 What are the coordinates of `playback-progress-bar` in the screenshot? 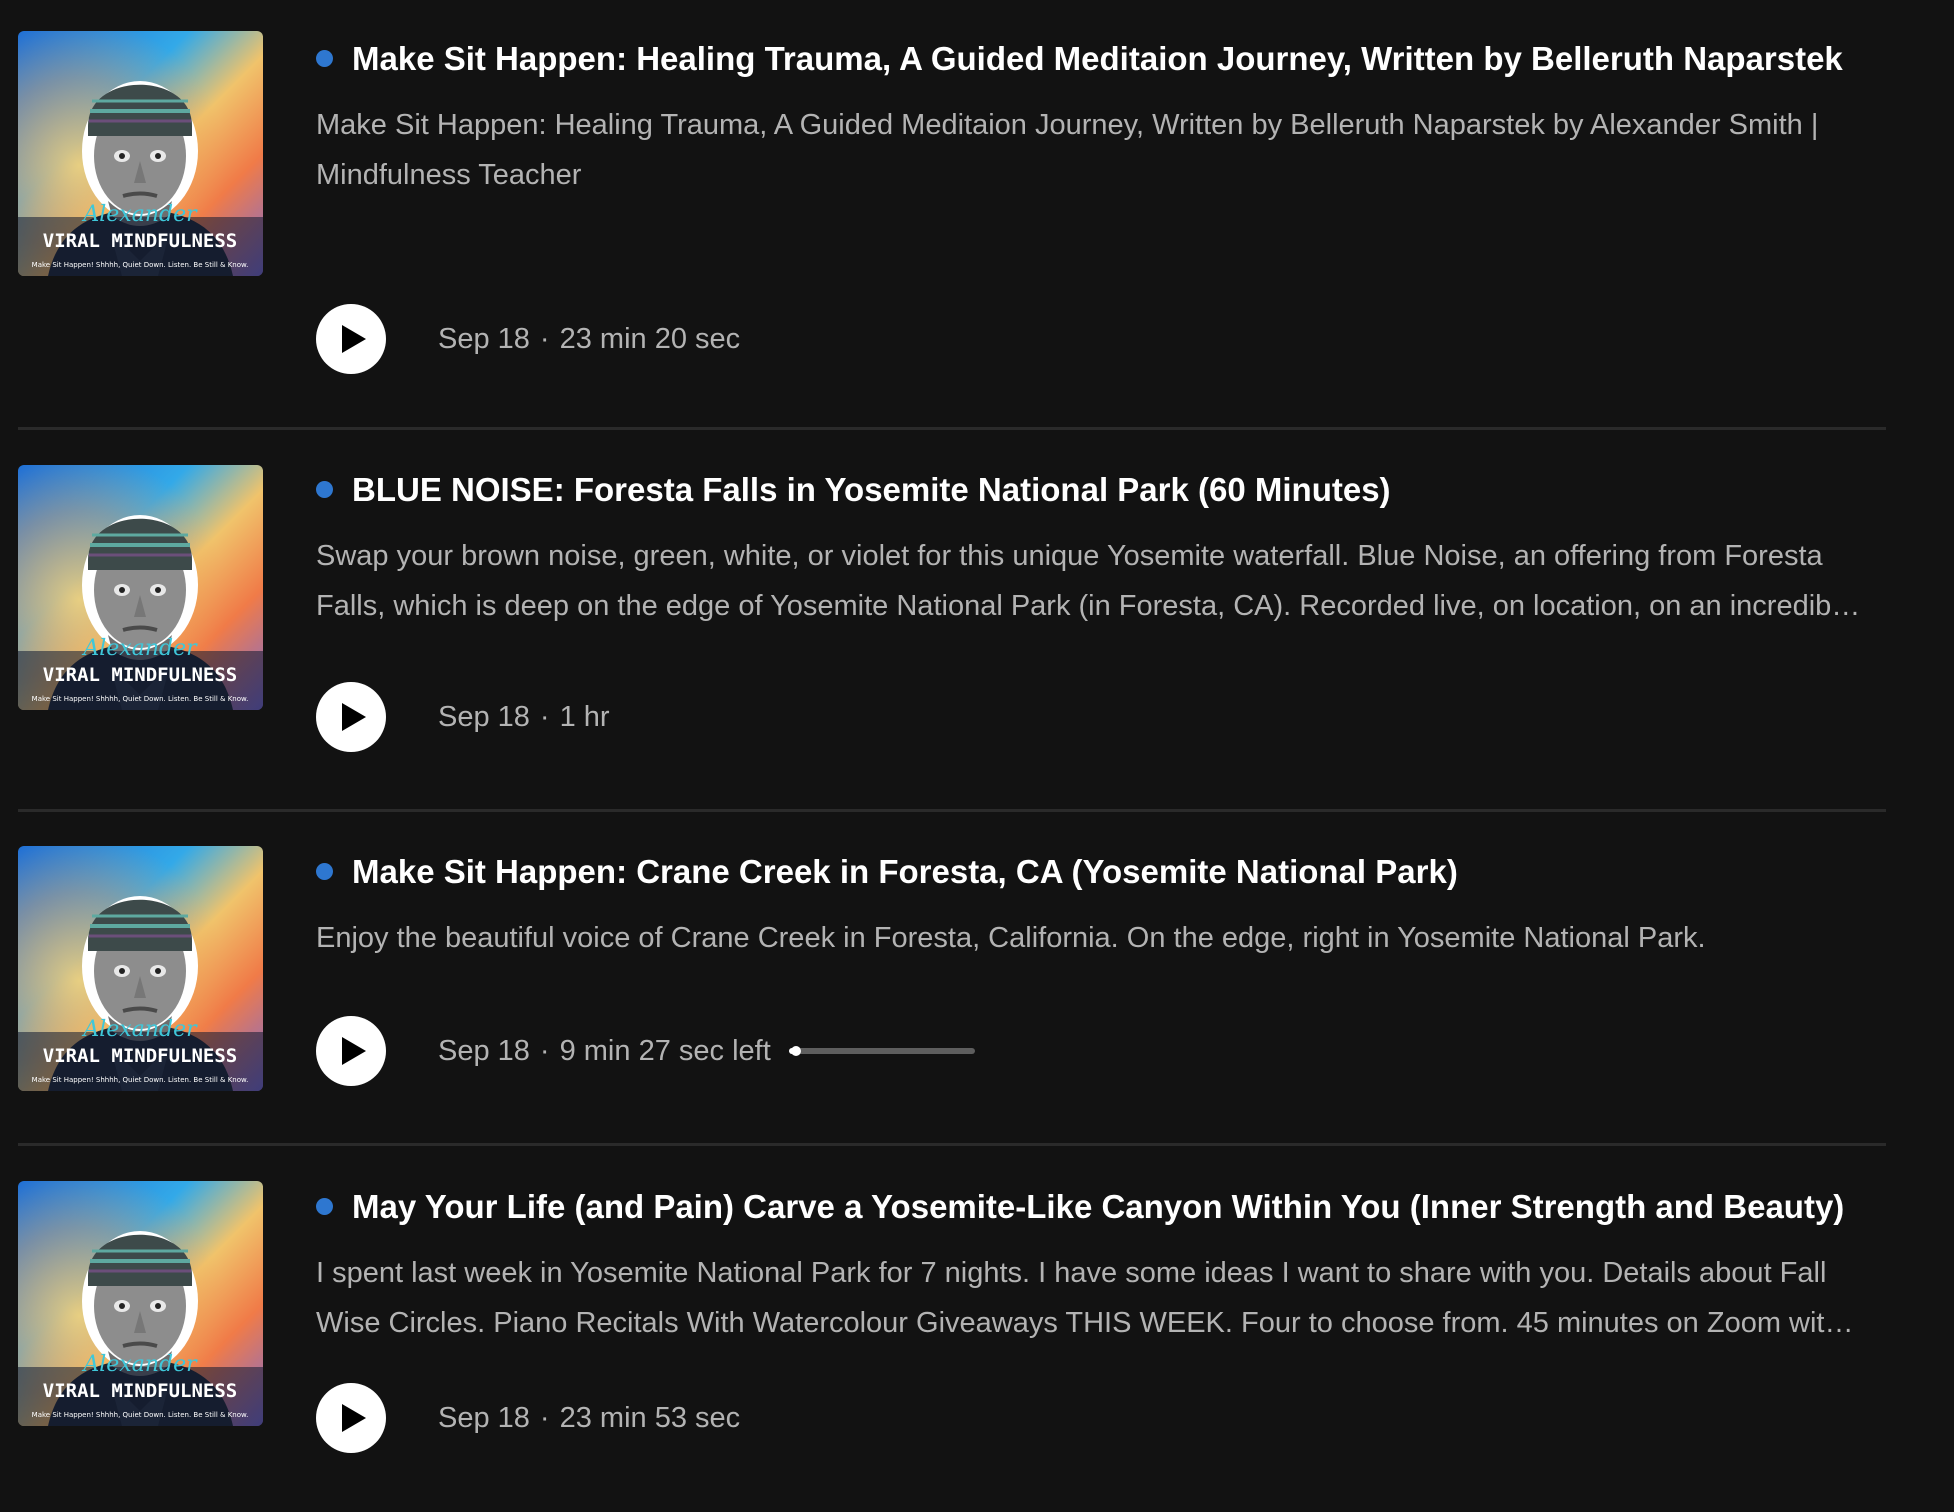 It's located at (881, 1051).